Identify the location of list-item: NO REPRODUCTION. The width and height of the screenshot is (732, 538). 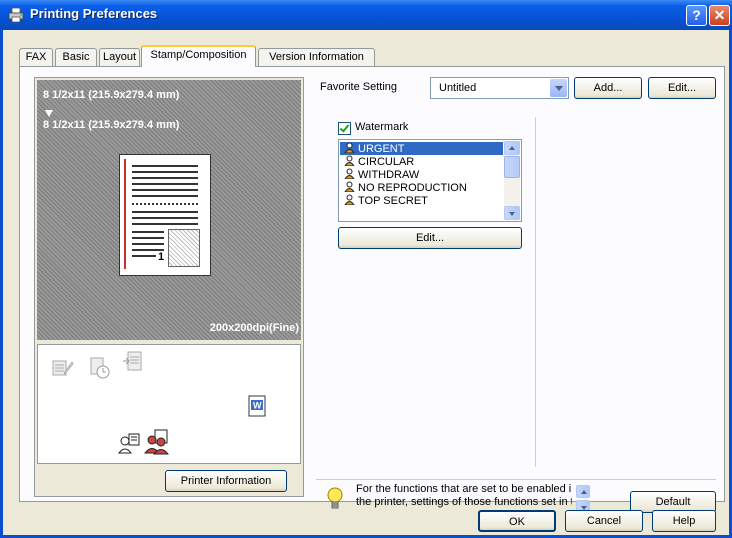
(421, 187).